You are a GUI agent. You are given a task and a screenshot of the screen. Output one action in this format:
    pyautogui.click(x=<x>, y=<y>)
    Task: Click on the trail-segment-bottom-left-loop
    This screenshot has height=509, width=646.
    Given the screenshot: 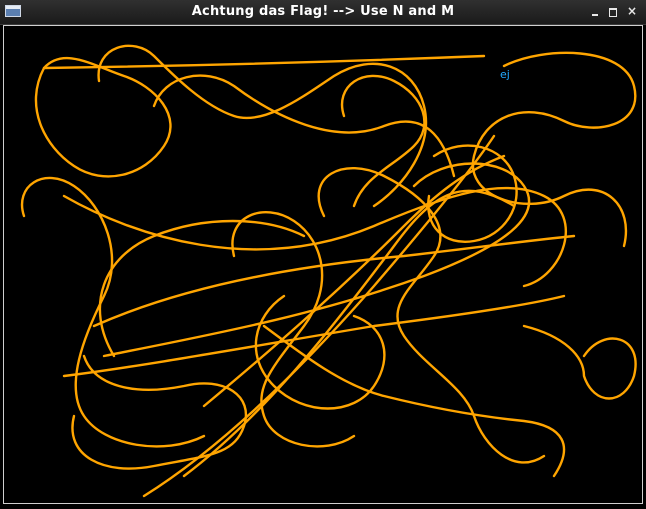 What is the action you would take?
    pyautogui.click(x=159, y=412)
    